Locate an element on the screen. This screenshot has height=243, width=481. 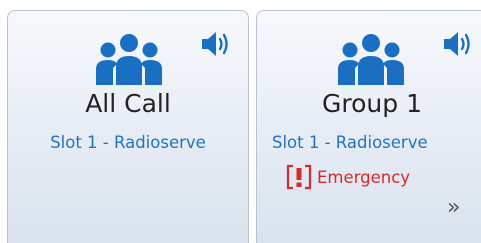
emergency-indicator: Emergency is located at coordinates (348, 177).